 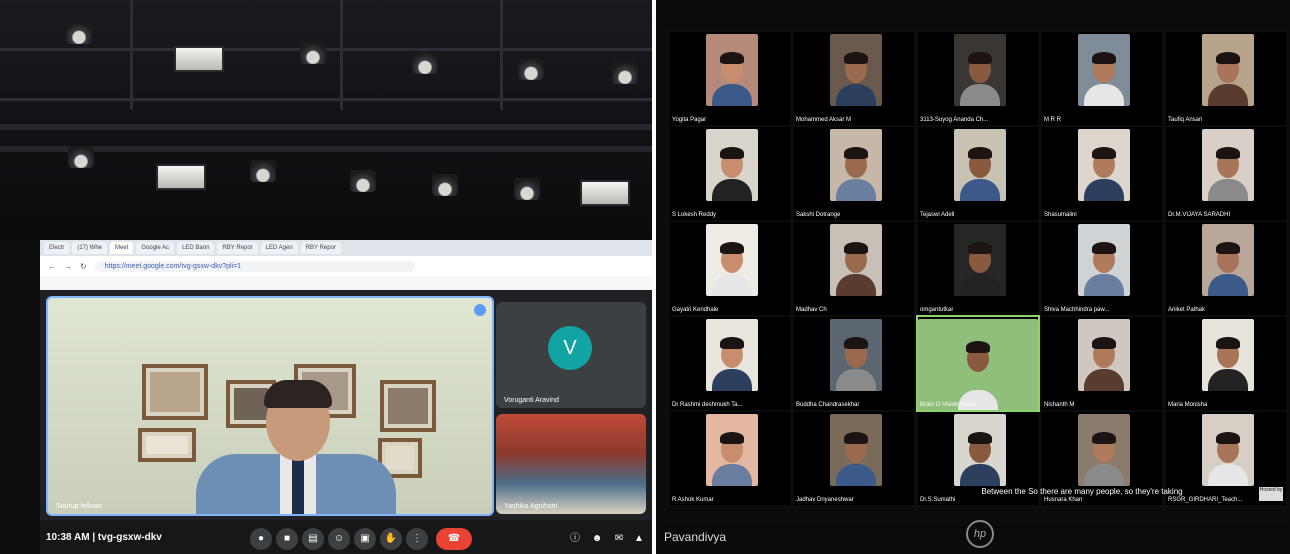 What do you see at coordinates (57, 248) in the screenshot?
I see `browser-tab: Electr` at bounding box center [57, 248].